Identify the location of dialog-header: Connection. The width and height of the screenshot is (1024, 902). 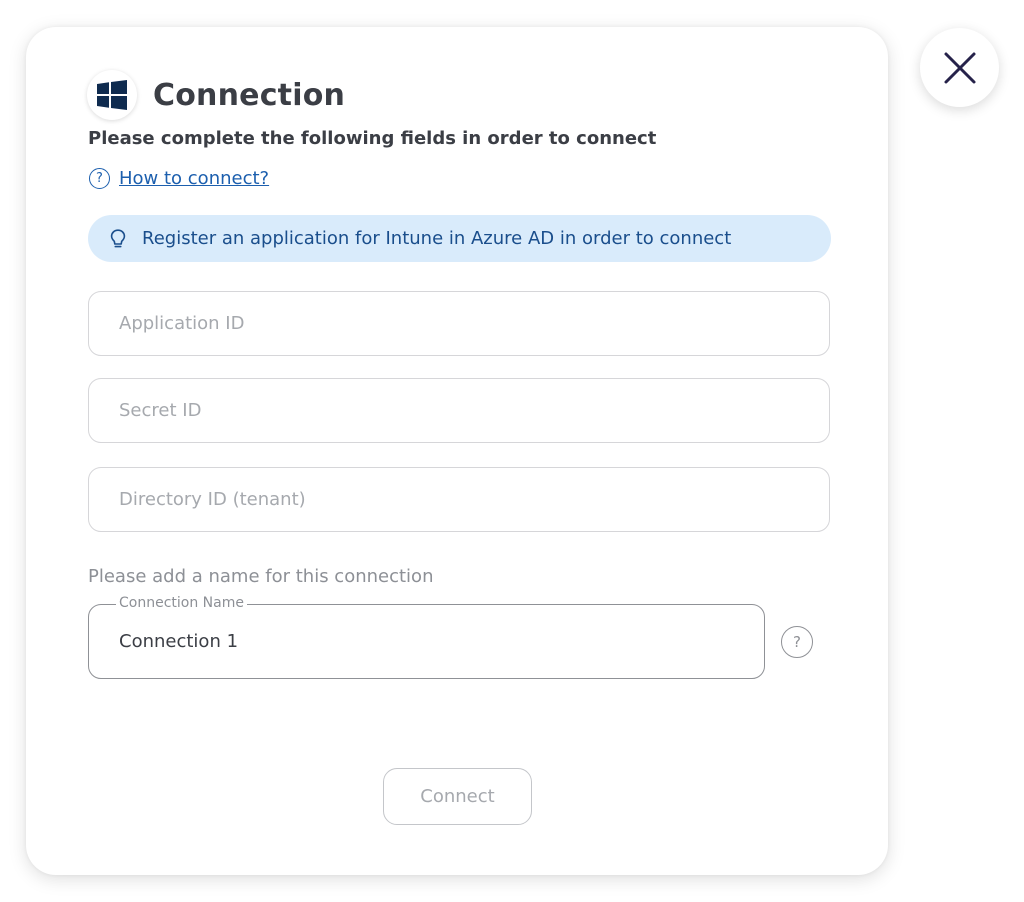
(216, 95).